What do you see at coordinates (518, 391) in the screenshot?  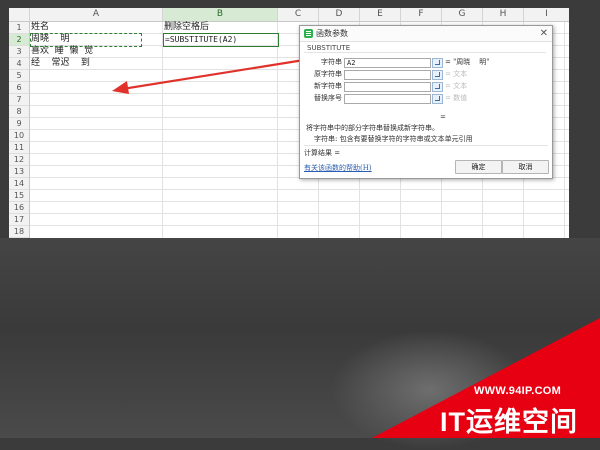 I see `watermark-url: WWW.94IP.COM` at bounding box center [518, 391].